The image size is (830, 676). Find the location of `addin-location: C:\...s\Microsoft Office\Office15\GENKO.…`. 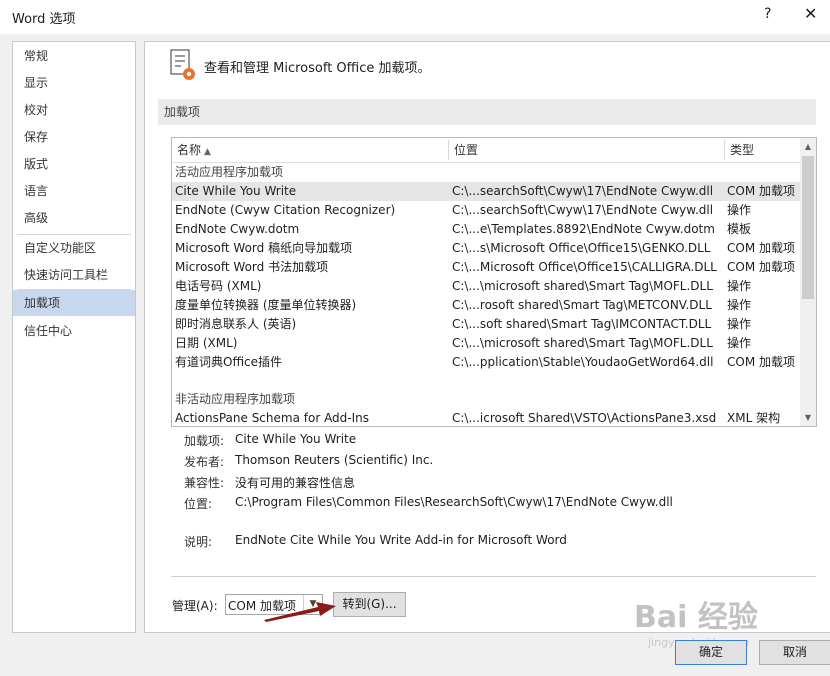

addin-location: C:\...s\Microsoft Office\Office15\GENKO.… is located at coordinates (581, 248).